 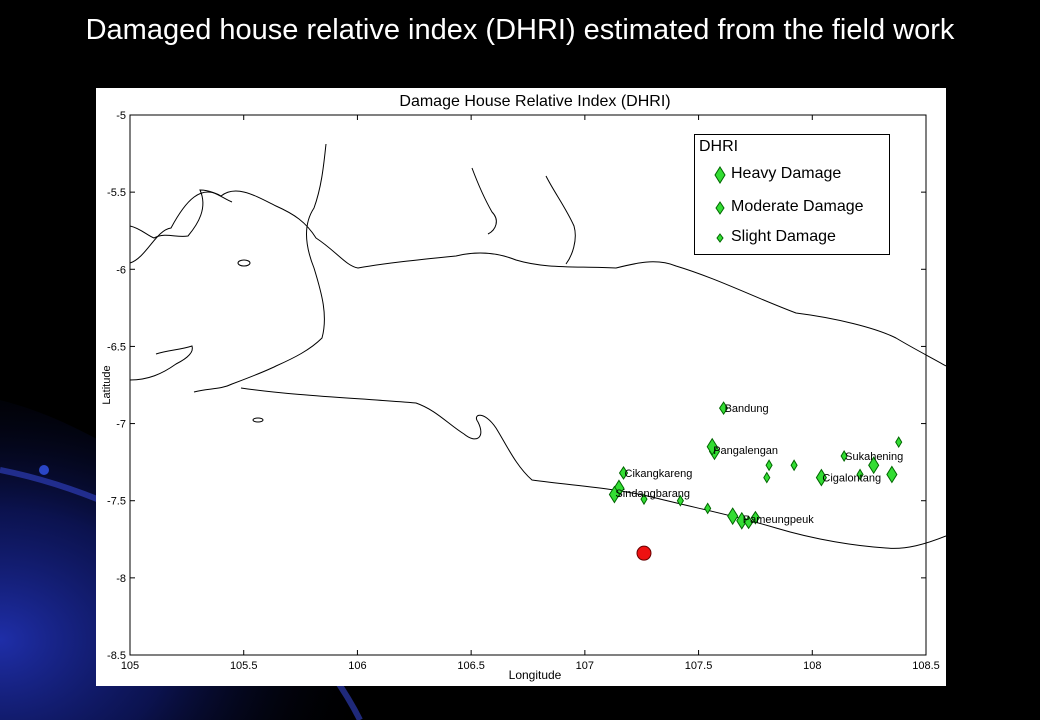 I want to click on y-tick-label: -7, so click(x=121, y=425).